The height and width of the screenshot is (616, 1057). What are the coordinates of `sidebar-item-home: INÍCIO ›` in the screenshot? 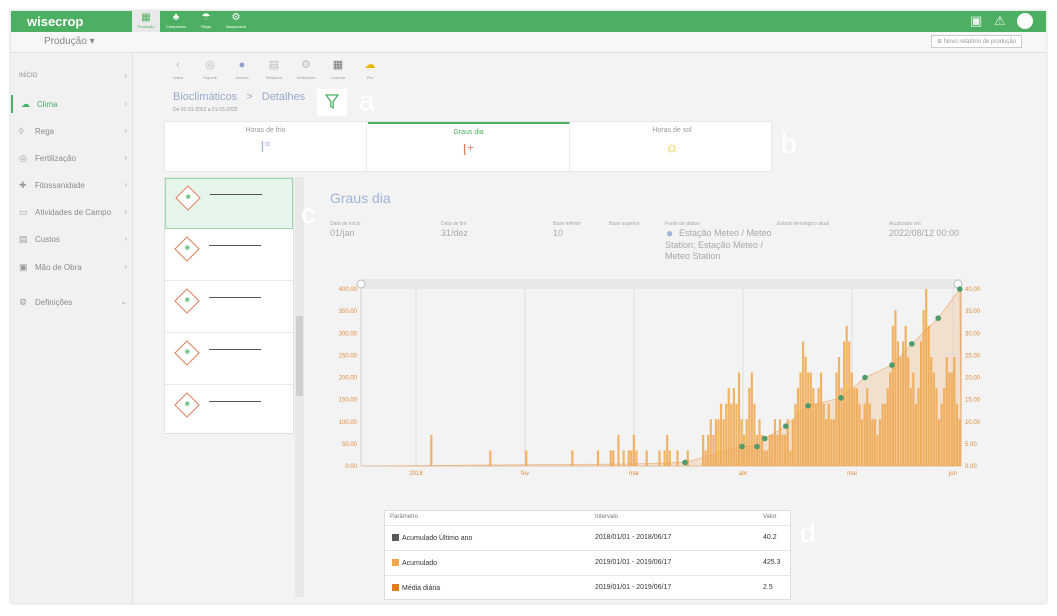 It's located at (72, 76).